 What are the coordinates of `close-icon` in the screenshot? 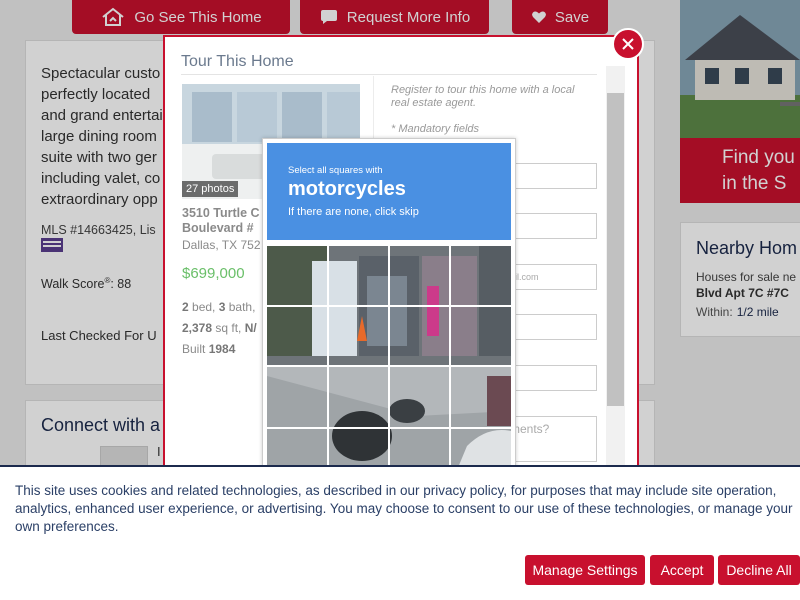 It's located at (628, 44).